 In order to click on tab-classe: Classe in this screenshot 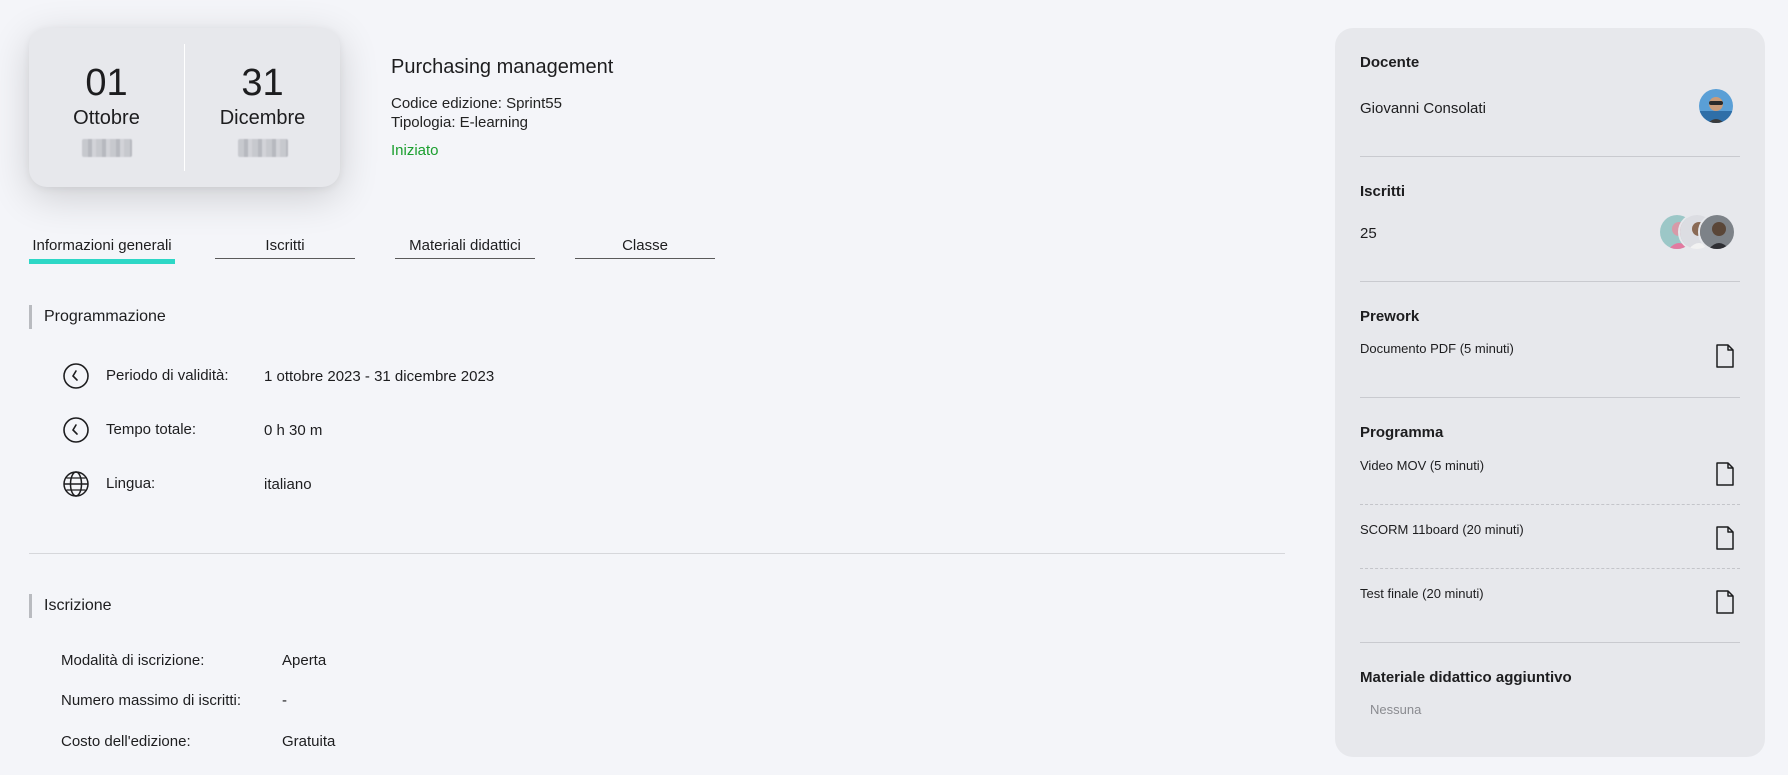, I will do `click(645, 248)`.